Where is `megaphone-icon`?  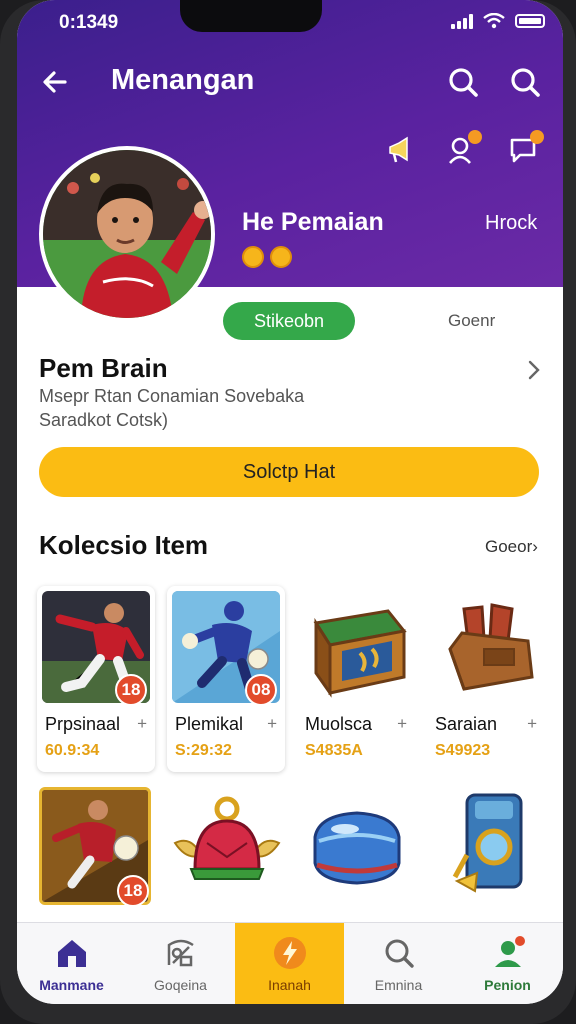
megaphone-icon is located at coordinates (398, 149).